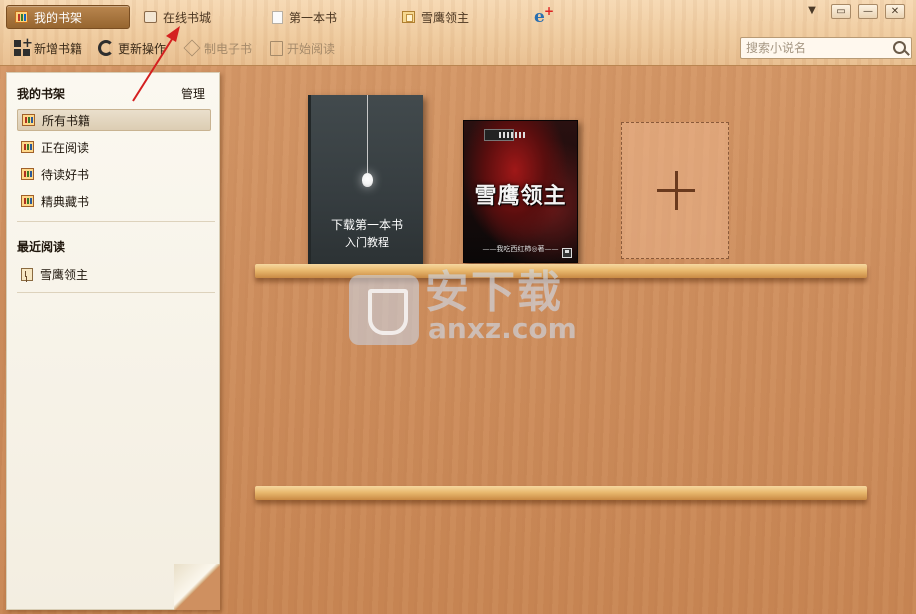  What do you see at coordinates (41, 247) in the screenshot?
I see `sidebar-recent-title: 最近阅读` at bounding box center [41, 247].